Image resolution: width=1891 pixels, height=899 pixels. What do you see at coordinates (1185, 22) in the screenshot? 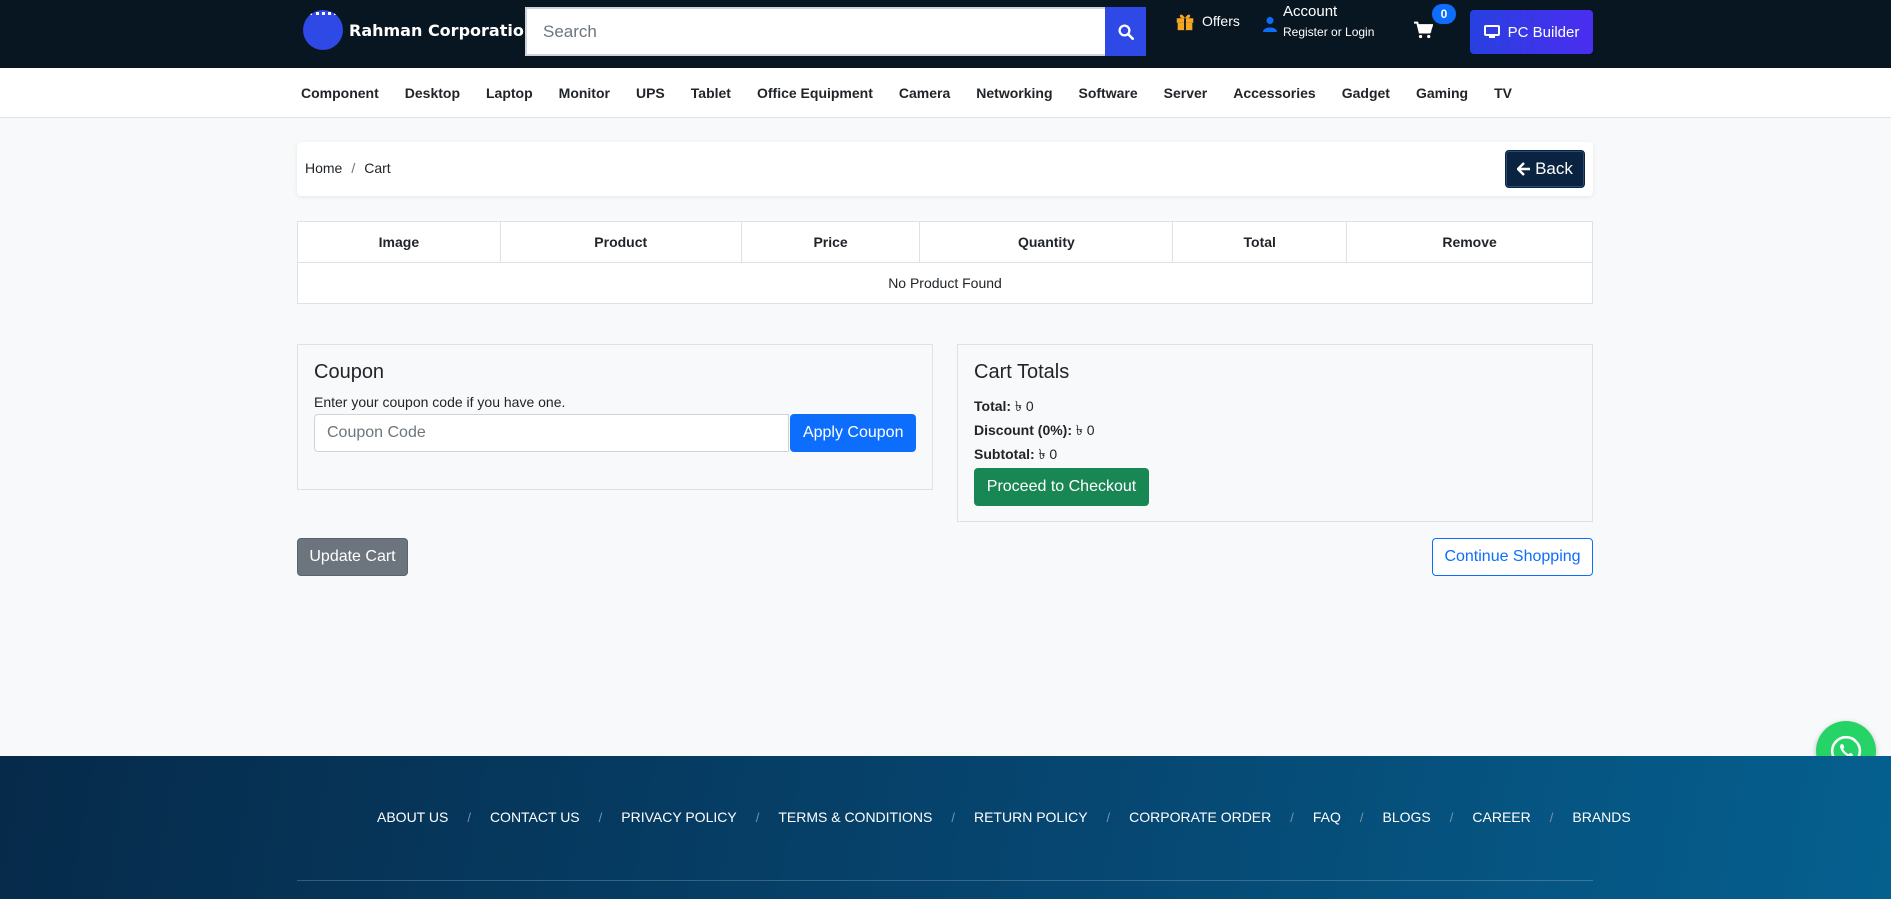
I see `gift-icon` at bounding box center [1185, 22].